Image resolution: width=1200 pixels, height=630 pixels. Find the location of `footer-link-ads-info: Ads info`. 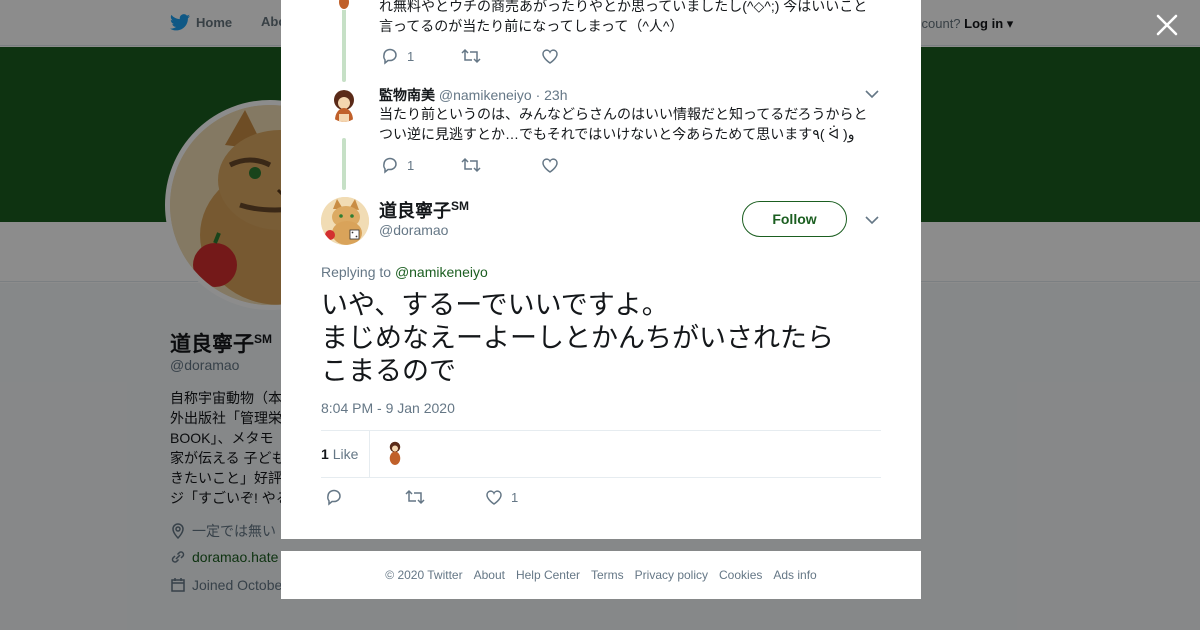

footer-link-ads-info: Ads info is located at coordinates (794, 575).